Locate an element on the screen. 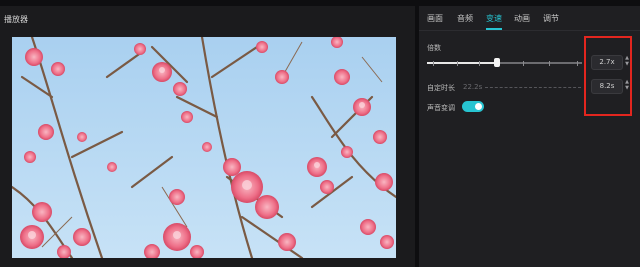  tab-audio: 音频 is located at coordinates (465, 18).